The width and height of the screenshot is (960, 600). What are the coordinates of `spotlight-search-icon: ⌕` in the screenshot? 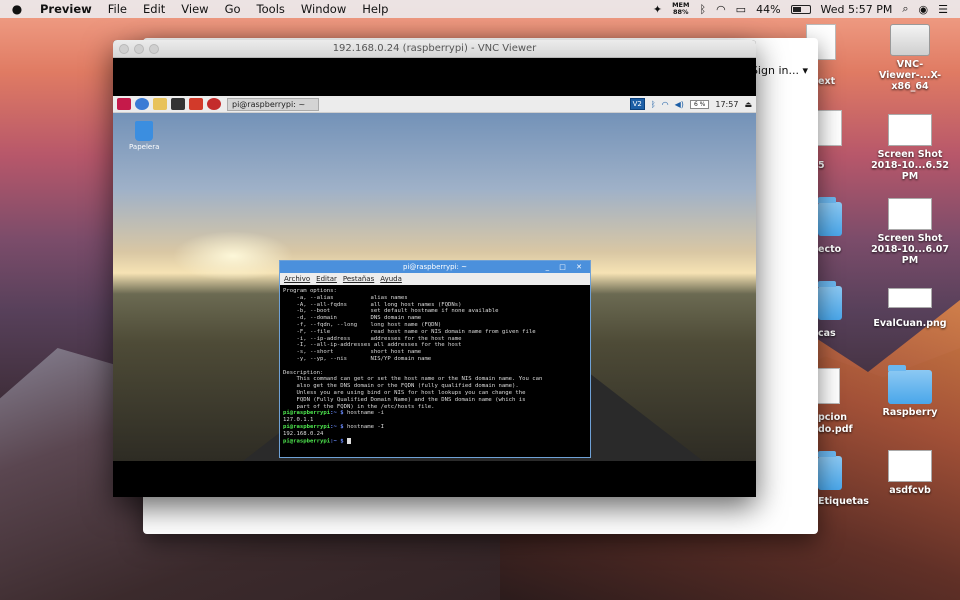 It's located at (905, 9).